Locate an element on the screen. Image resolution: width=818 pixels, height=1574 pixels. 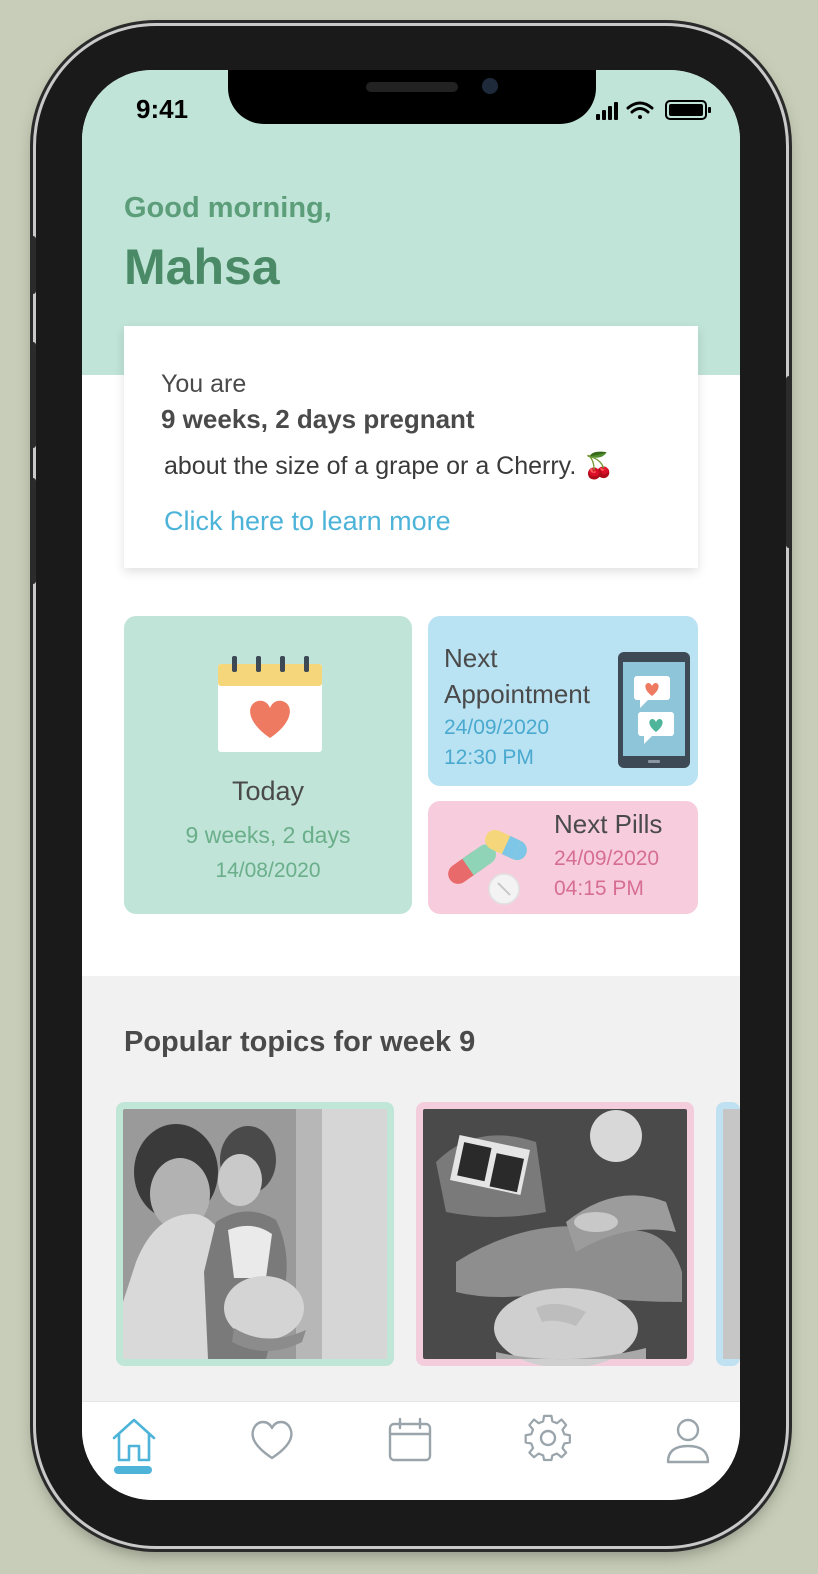
volume-up-button is located at coordinates (33, 395).